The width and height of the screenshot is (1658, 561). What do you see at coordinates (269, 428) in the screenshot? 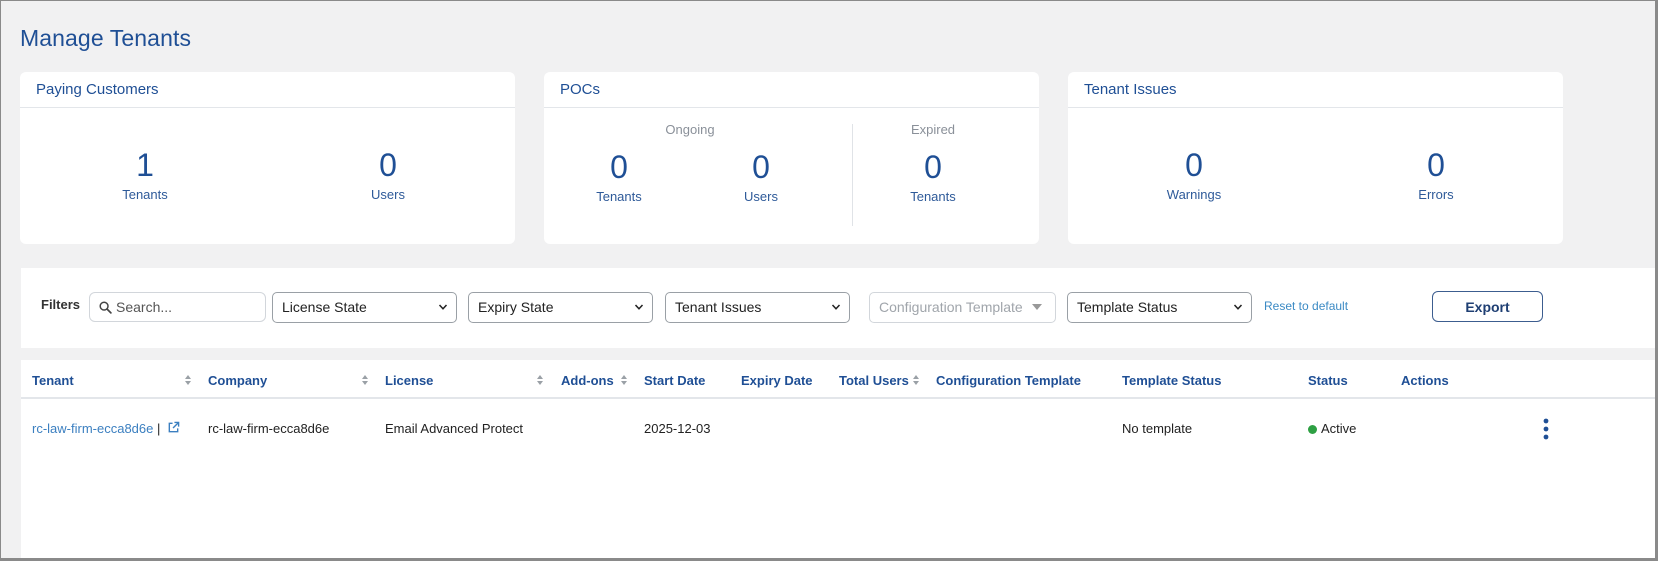
I see `company-cell: rc-law-firm-ecca8d6e` at bounding box center [269, 428].